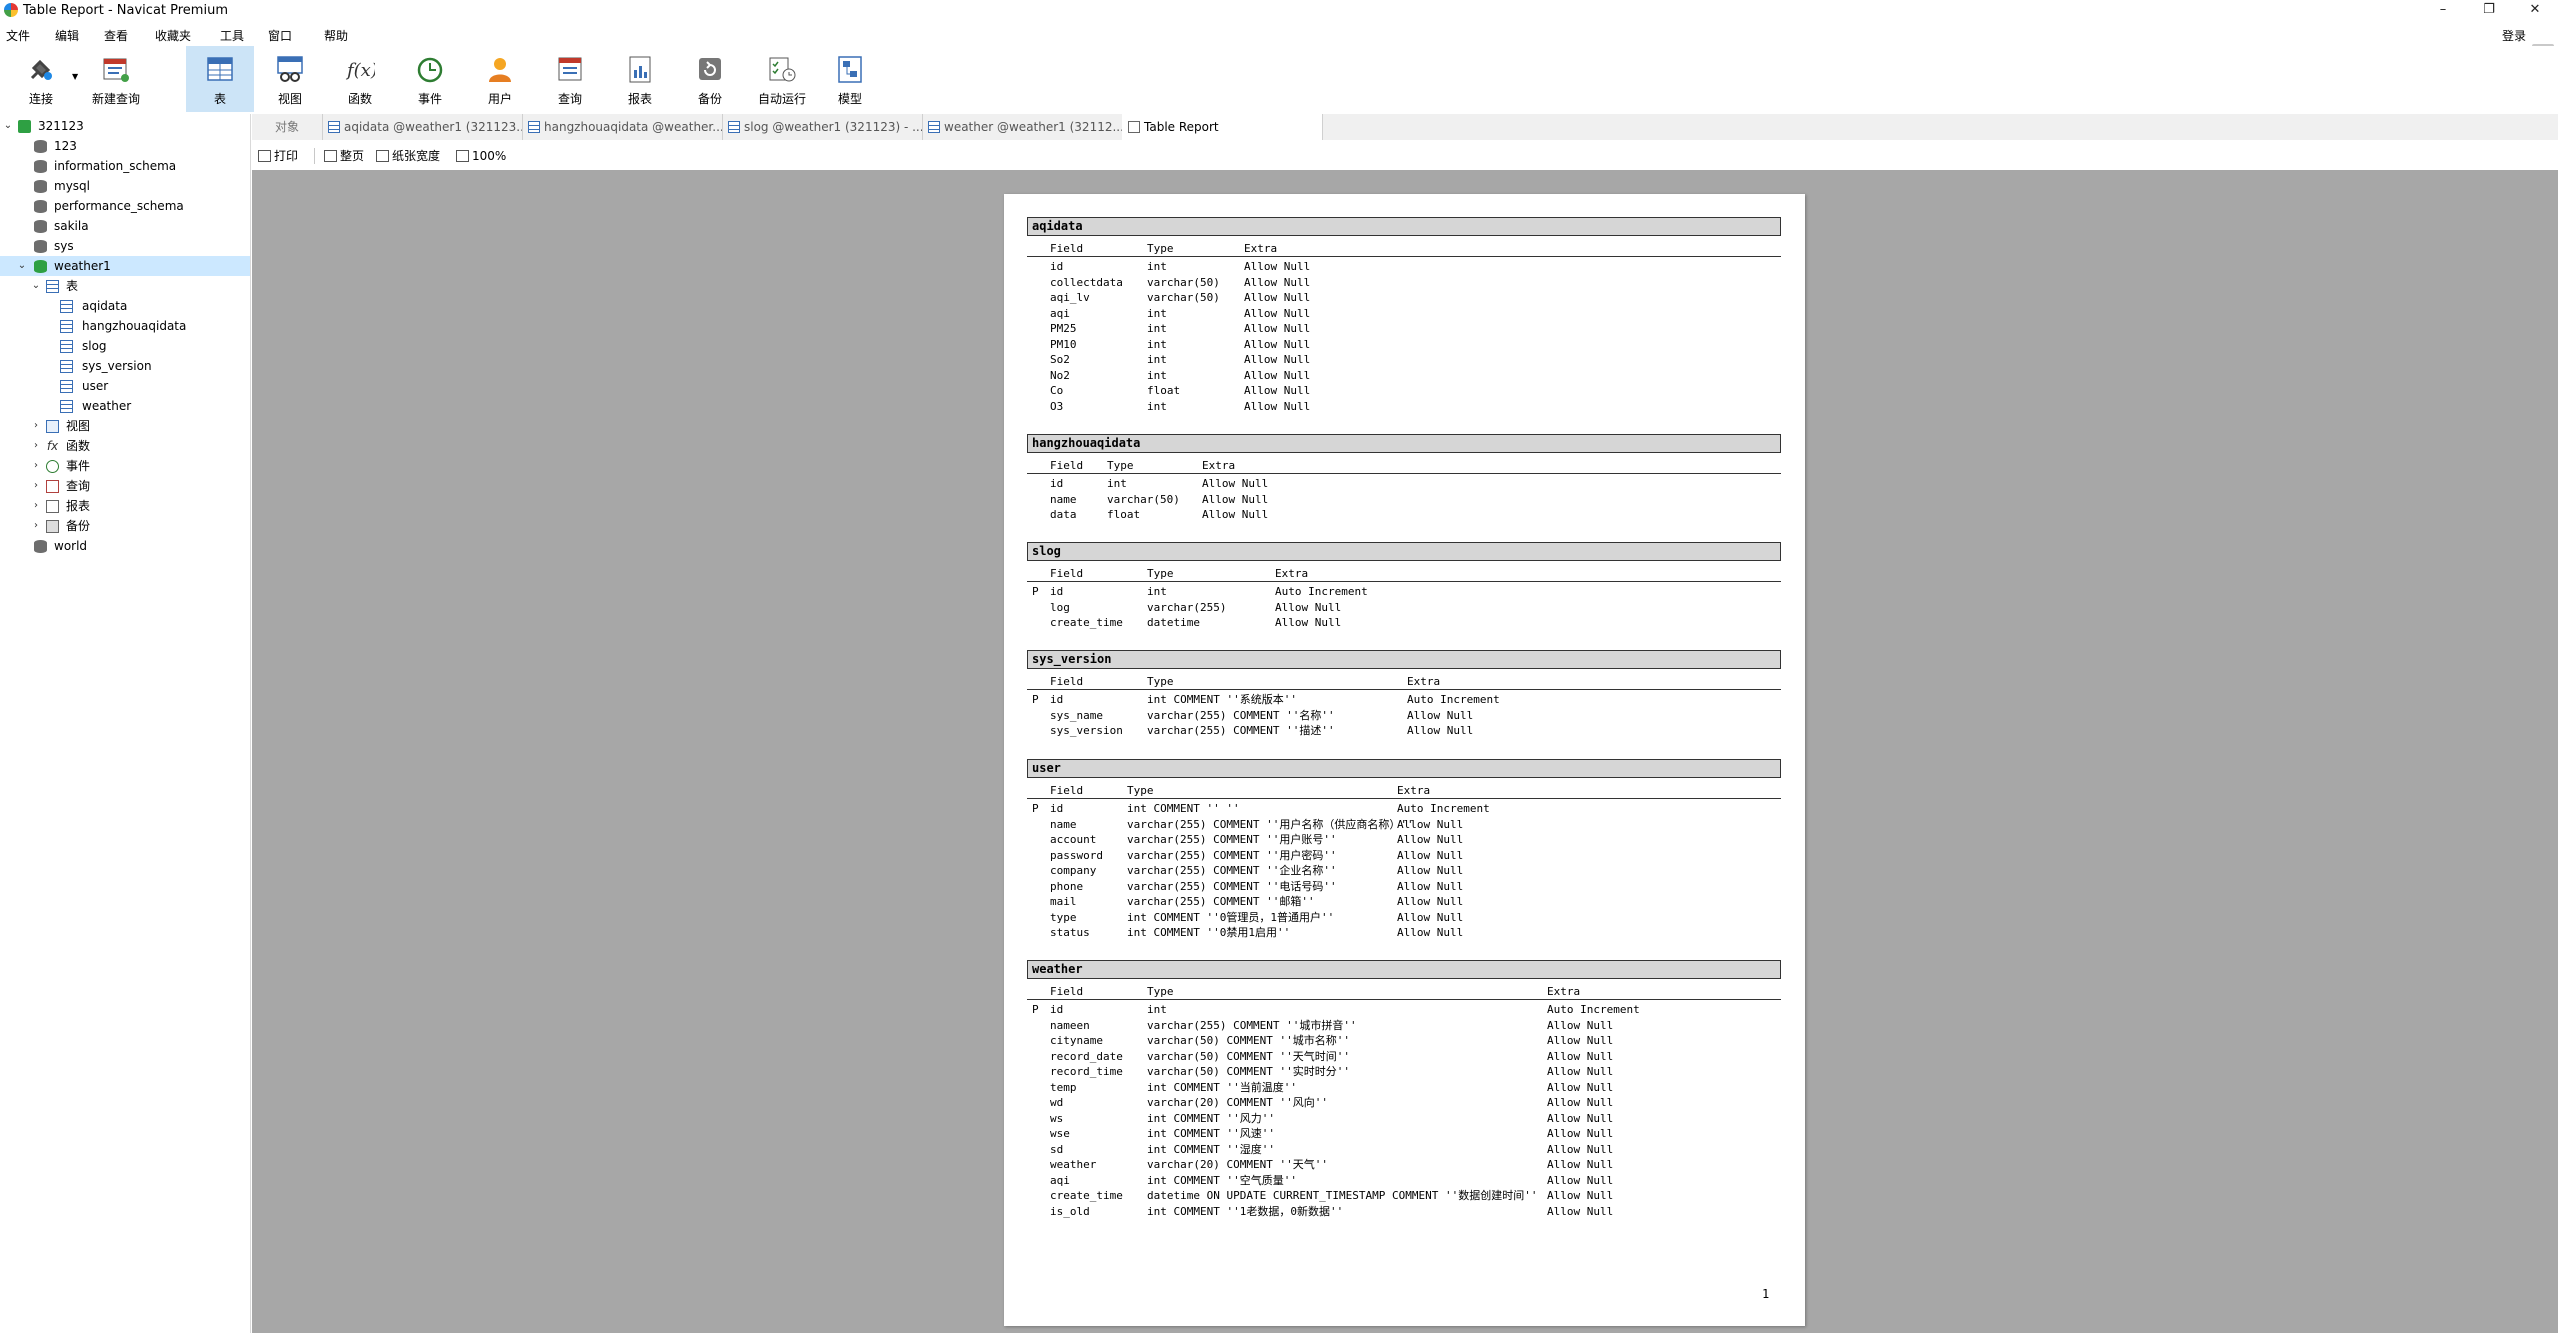 This screenshot has width=2558, height=1333. Describe the element at coordinates (1209, 932) in the screenshot. I see `report-cell-type: int COMMENT ''0禁用1启用''` at that location.